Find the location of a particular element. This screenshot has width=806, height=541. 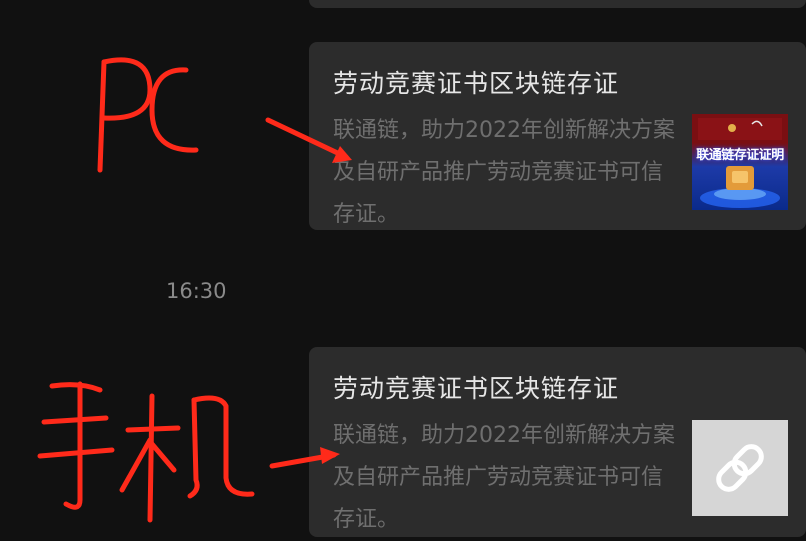

chat-timestamp: 16:30 is located at coordinates (196, 291).